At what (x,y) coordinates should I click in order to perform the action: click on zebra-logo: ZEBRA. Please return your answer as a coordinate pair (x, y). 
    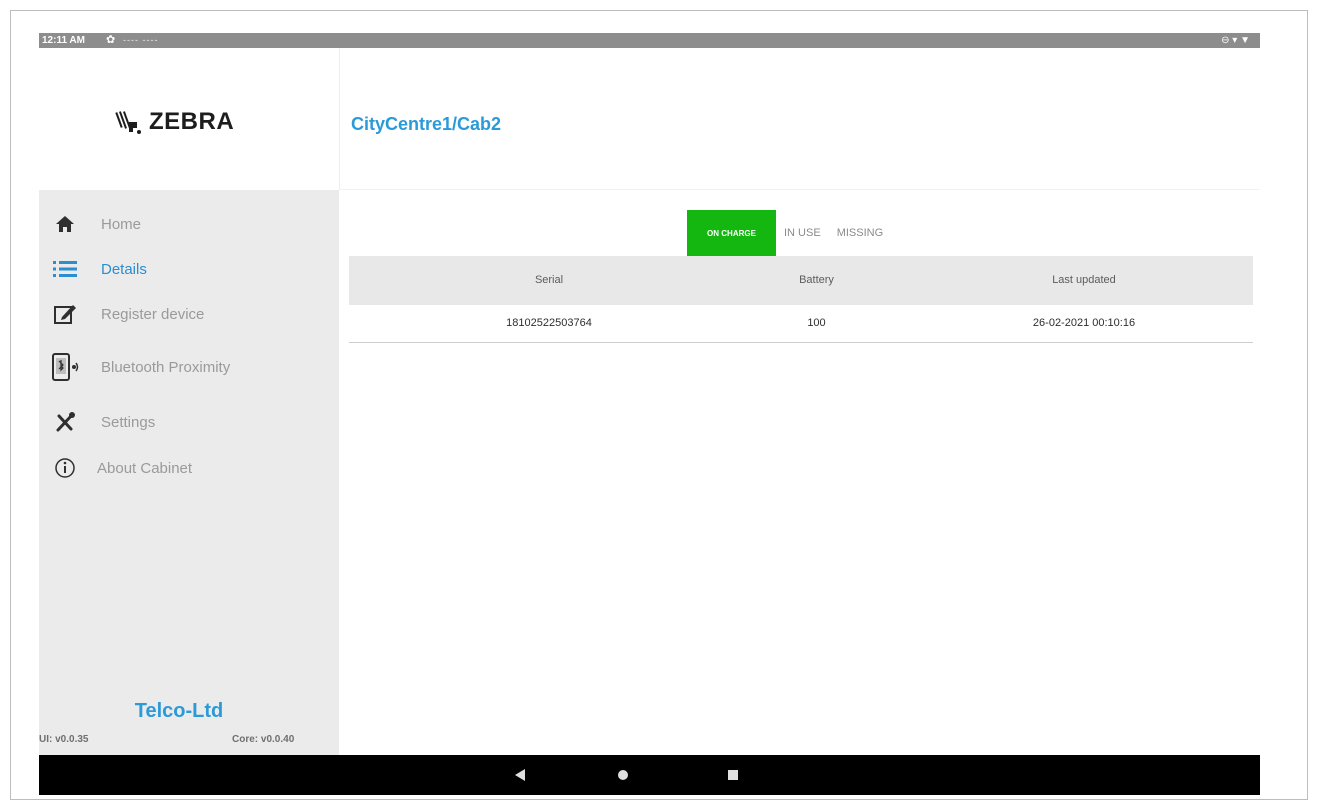
    Looking at the image, I should click on (174, 122).